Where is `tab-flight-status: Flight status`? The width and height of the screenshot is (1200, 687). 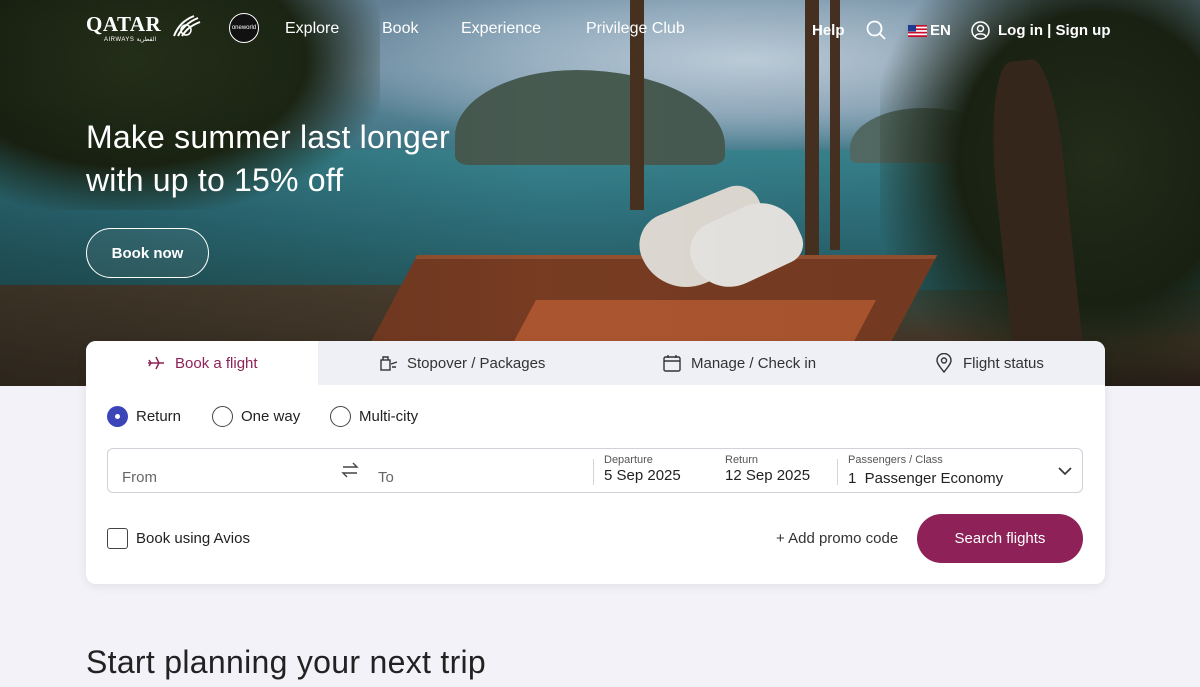
tab-flight-status: Flight status is located at coordinates (989, 363).